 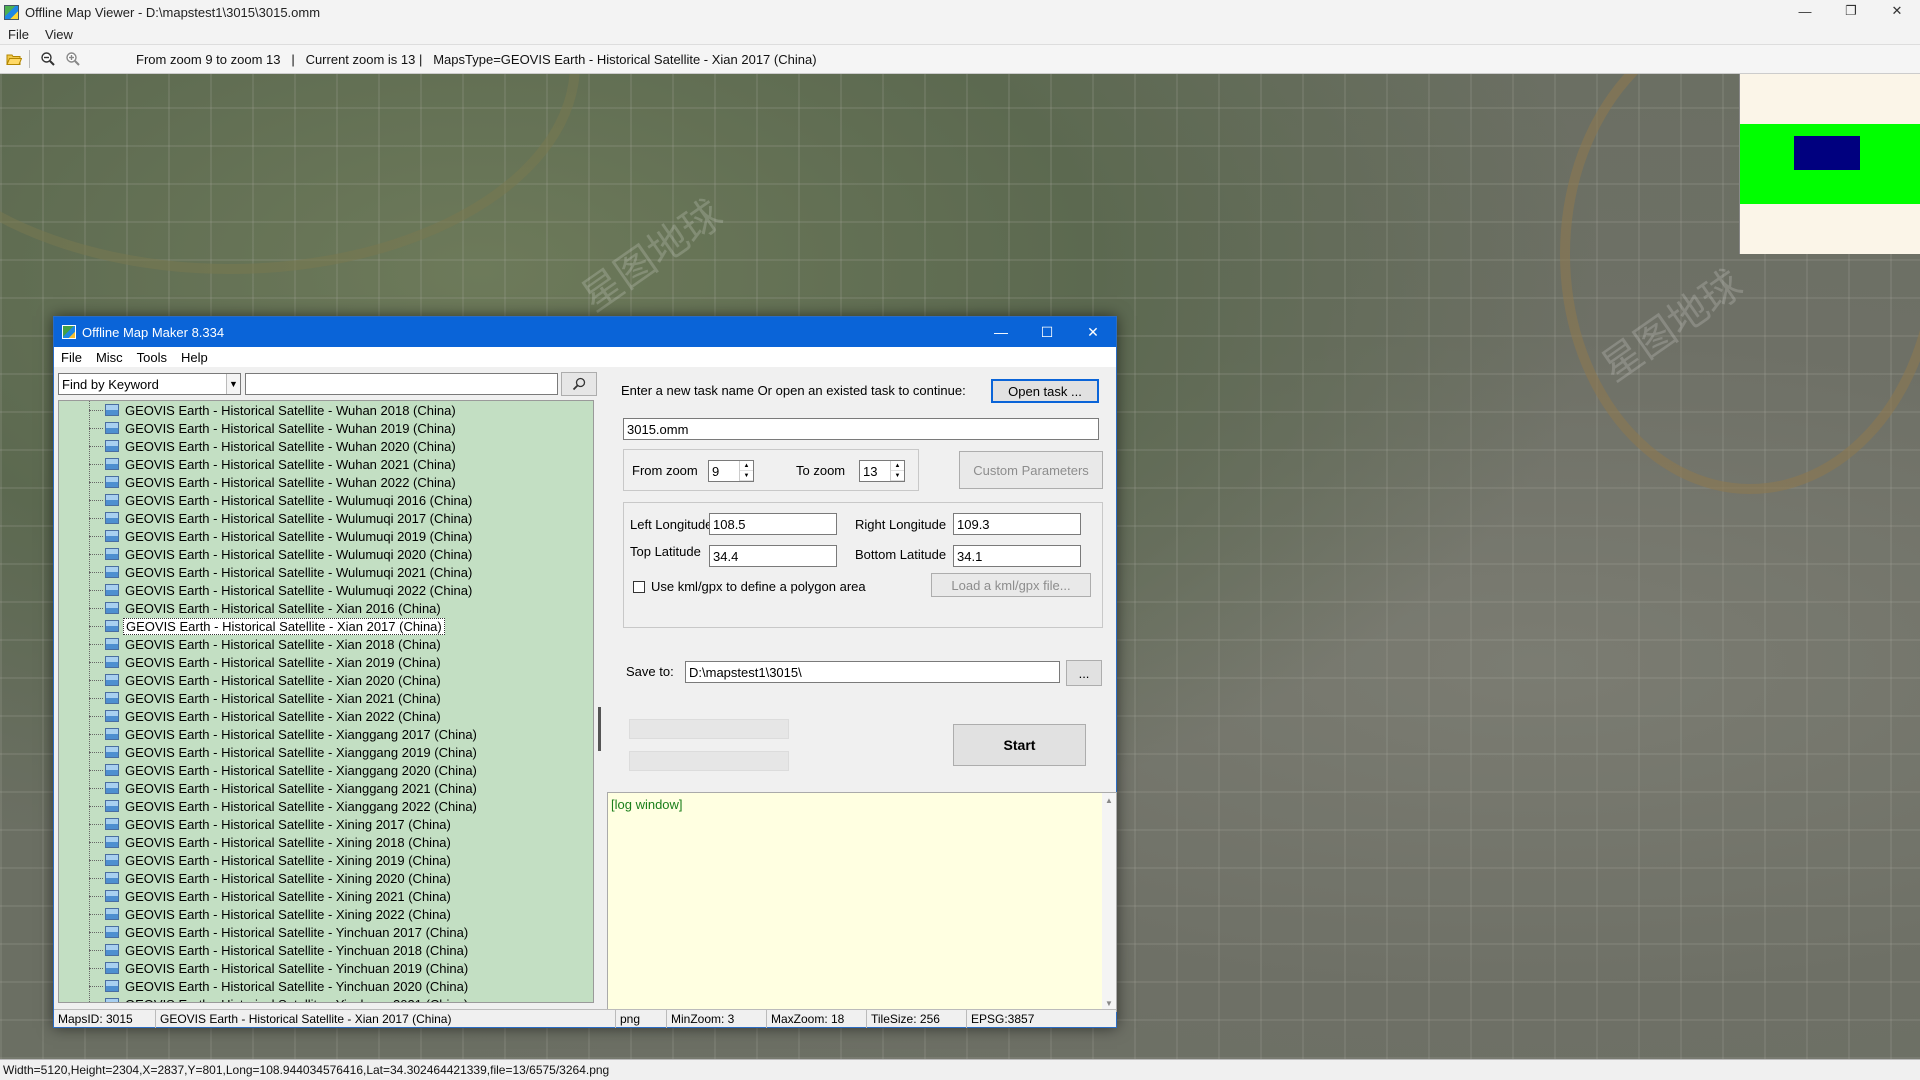 I want to click on maximize-button: ❐, so click(x=1851, y=11).